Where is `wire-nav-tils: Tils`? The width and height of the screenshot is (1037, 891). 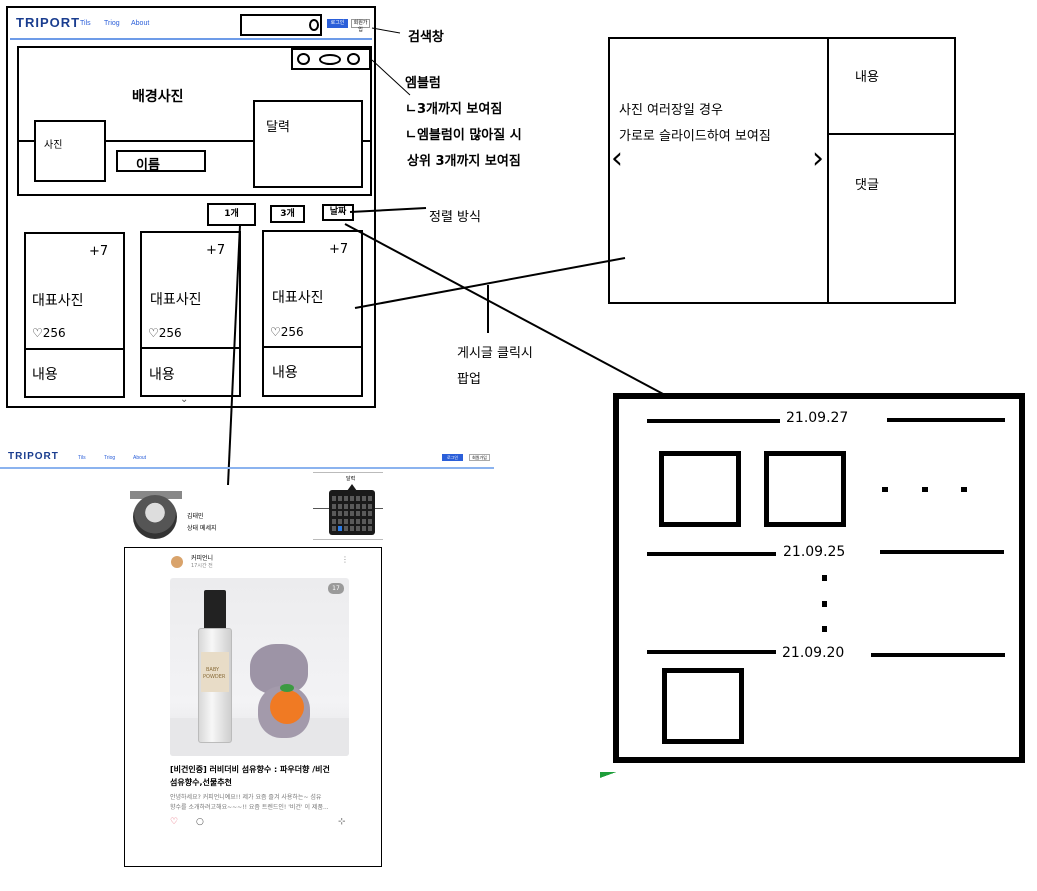 wire-nav-tils: Tils is located at coordinates (85, 23).